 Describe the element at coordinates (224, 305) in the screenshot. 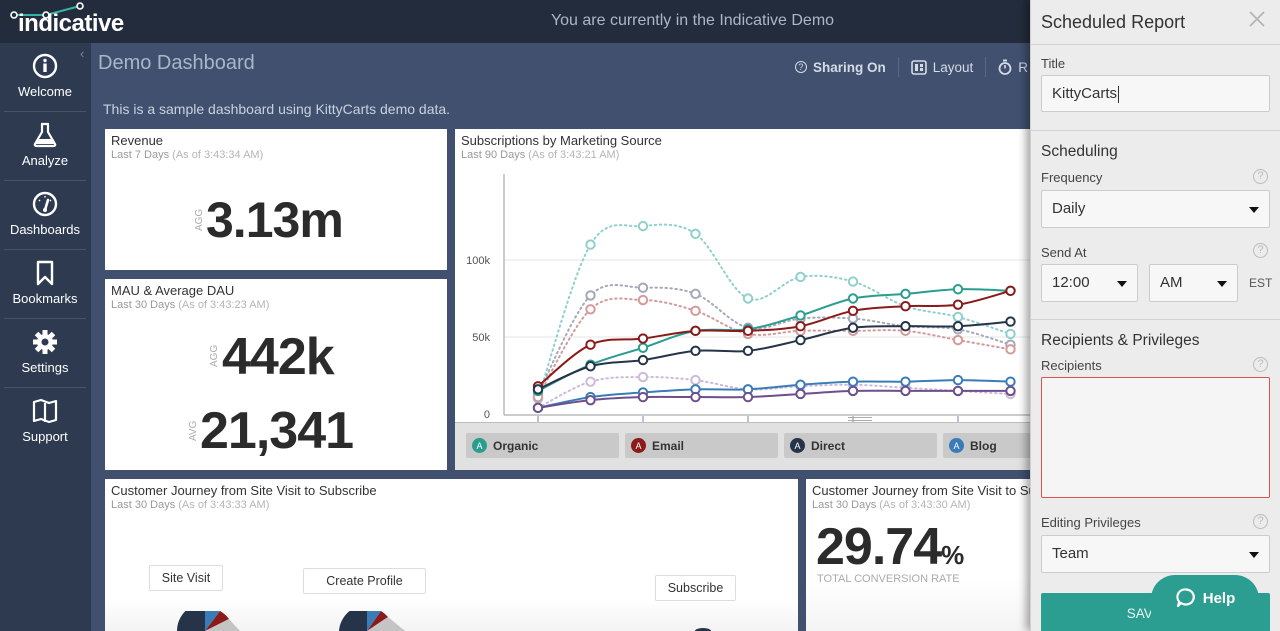

I see `card-asof: (As of 3:43:23 AM)` at that location.